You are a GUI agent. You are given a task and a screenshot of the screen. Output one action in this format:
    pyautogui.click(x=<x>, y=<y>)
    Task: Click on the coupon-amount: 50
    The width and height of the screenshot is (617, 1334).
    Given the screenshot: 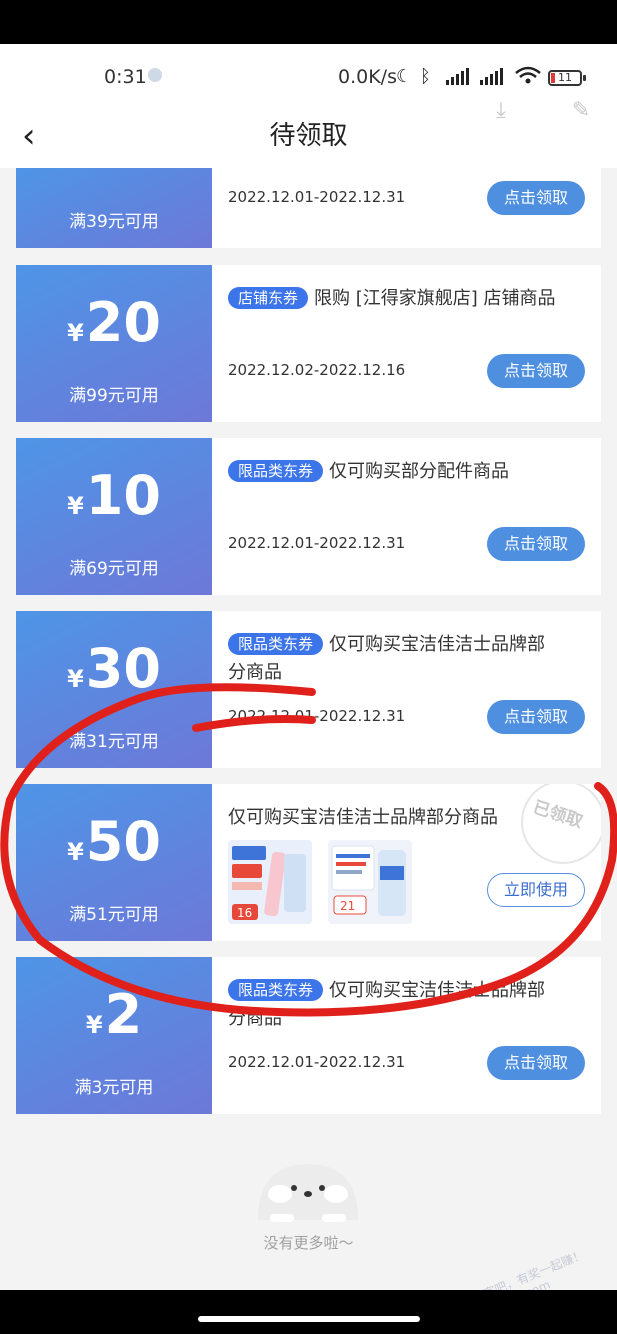 What is the action you would take?
    pyautogui.click(x=123, y=841)
    